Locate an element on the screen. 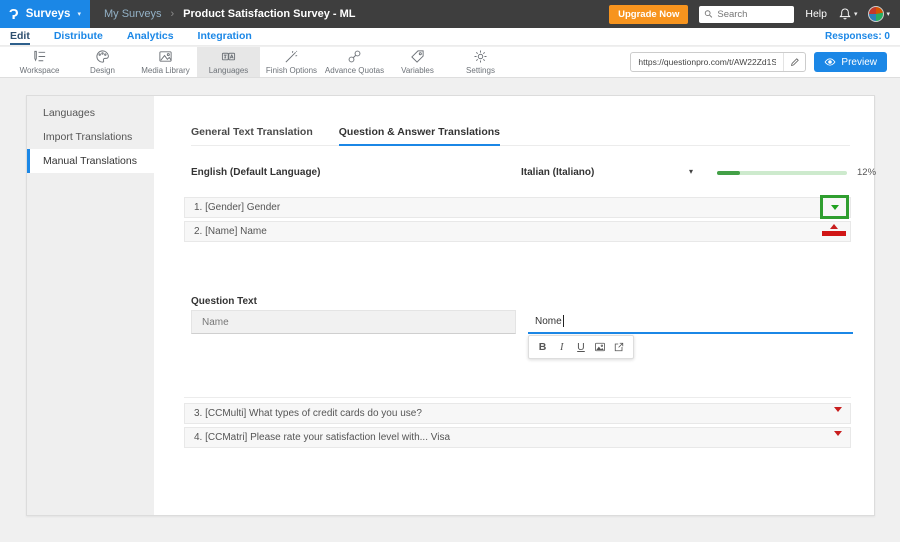 This screenshot has height=542, width=900. target-language-select: Italian (Italiano) is located at coordinates (557, 172).